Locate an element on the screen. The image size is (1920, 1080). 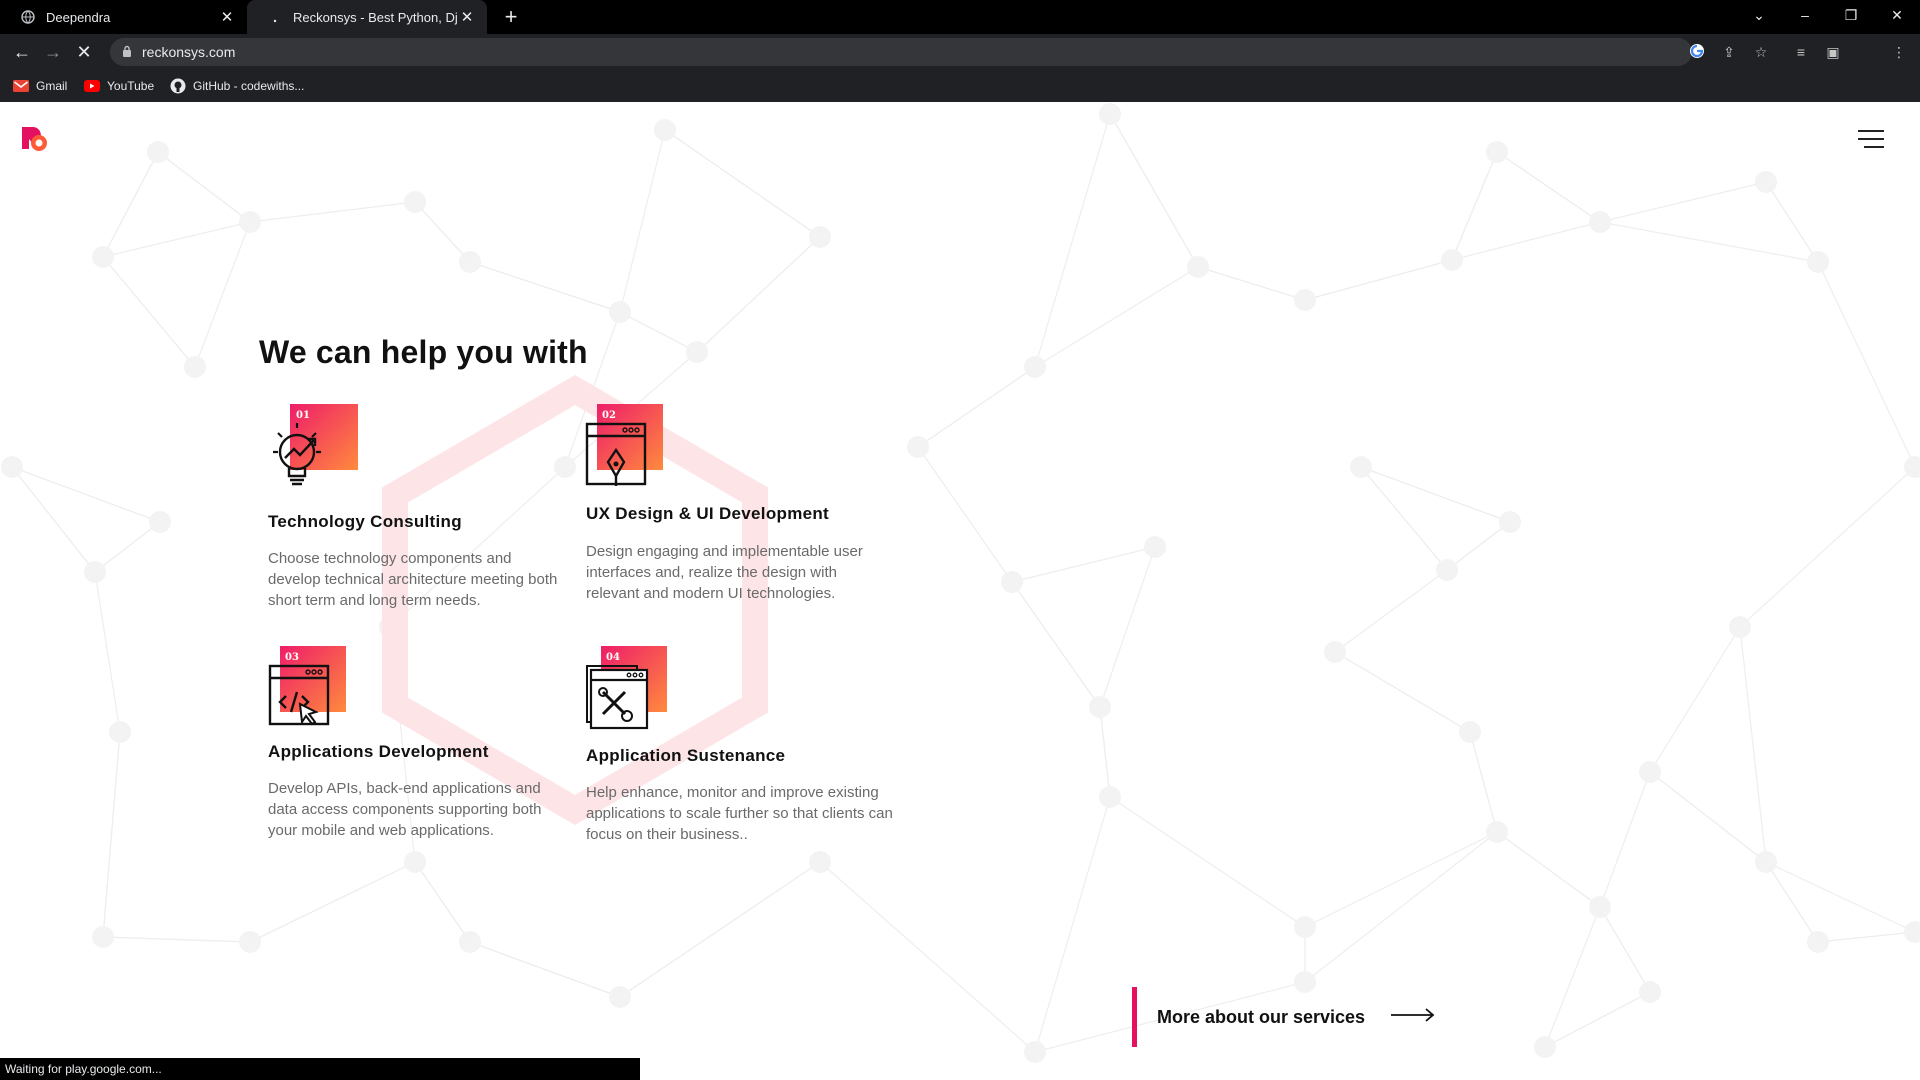
bookmark-gmail: Gmail is located at coordinates (40, 86).